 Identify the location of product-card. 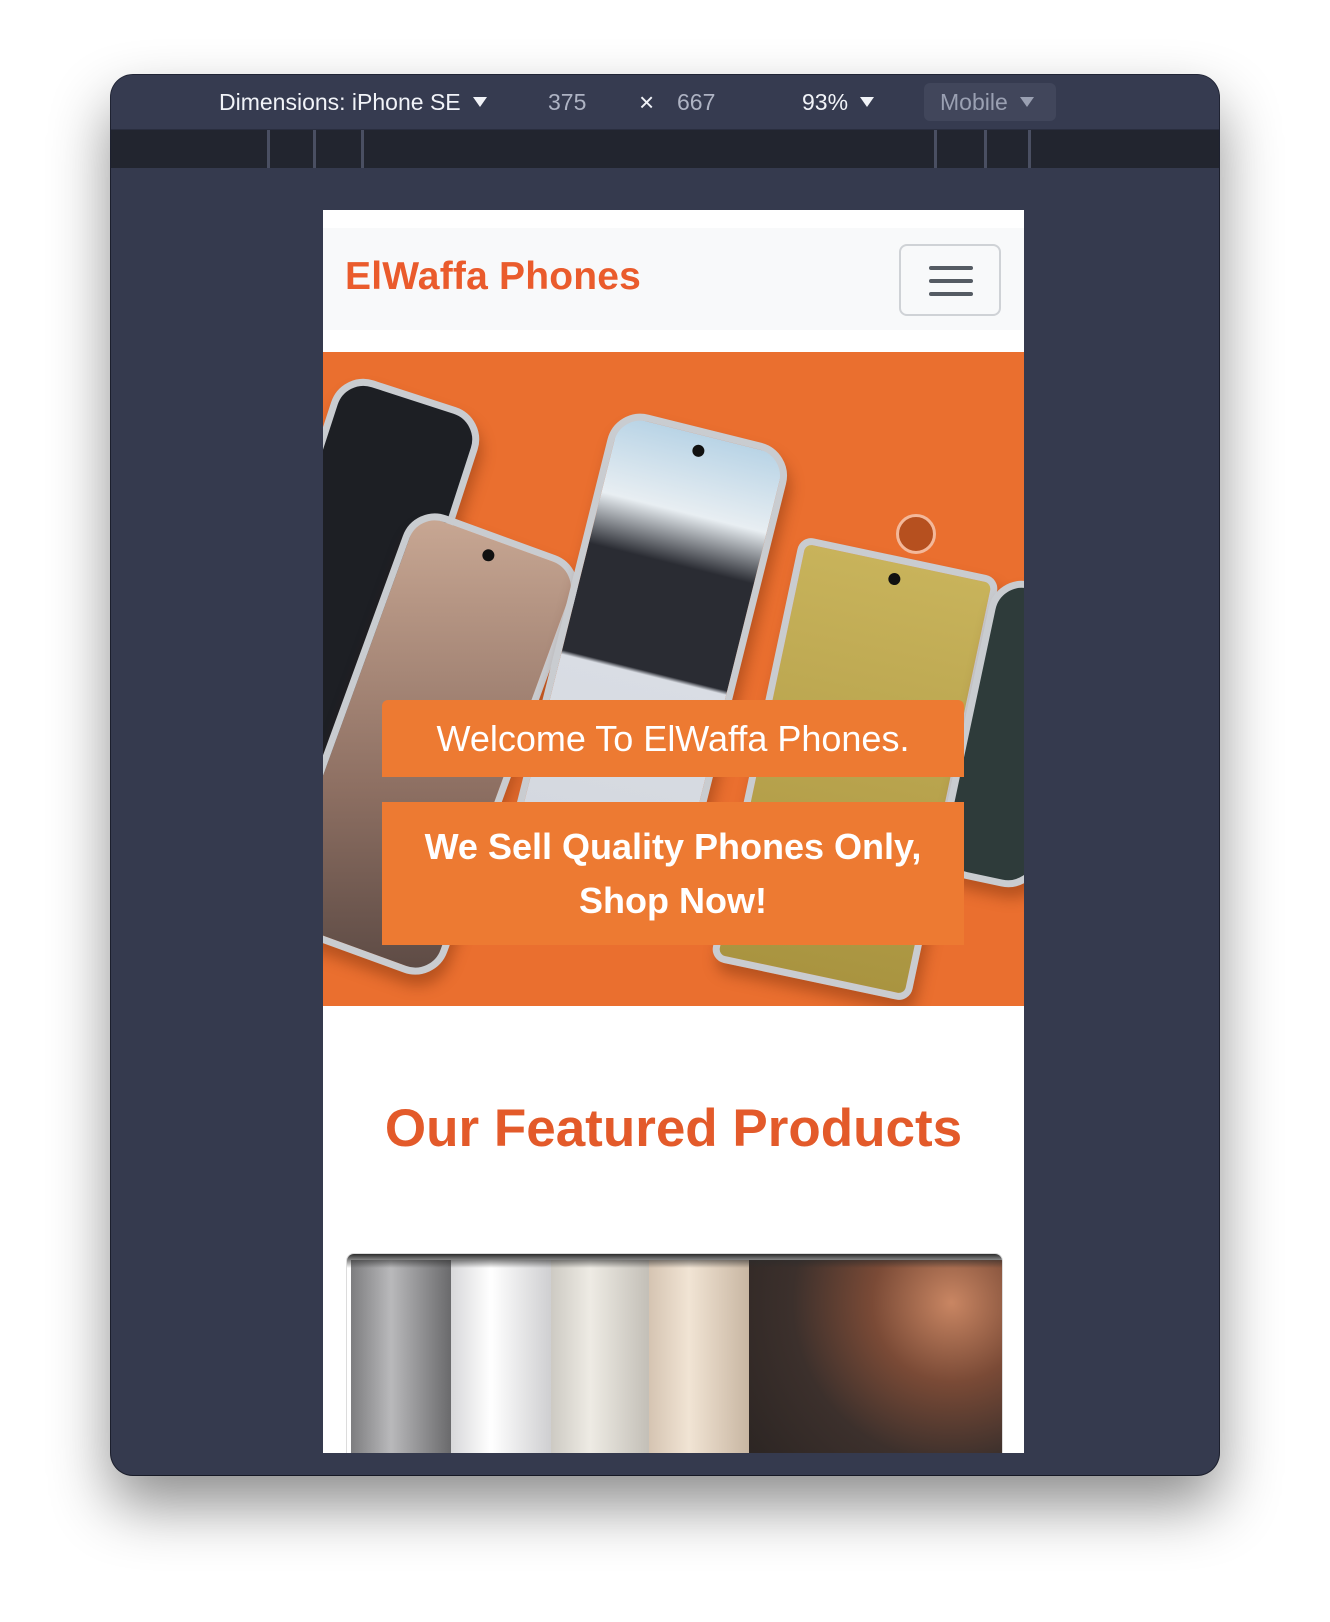
(674, 1353).